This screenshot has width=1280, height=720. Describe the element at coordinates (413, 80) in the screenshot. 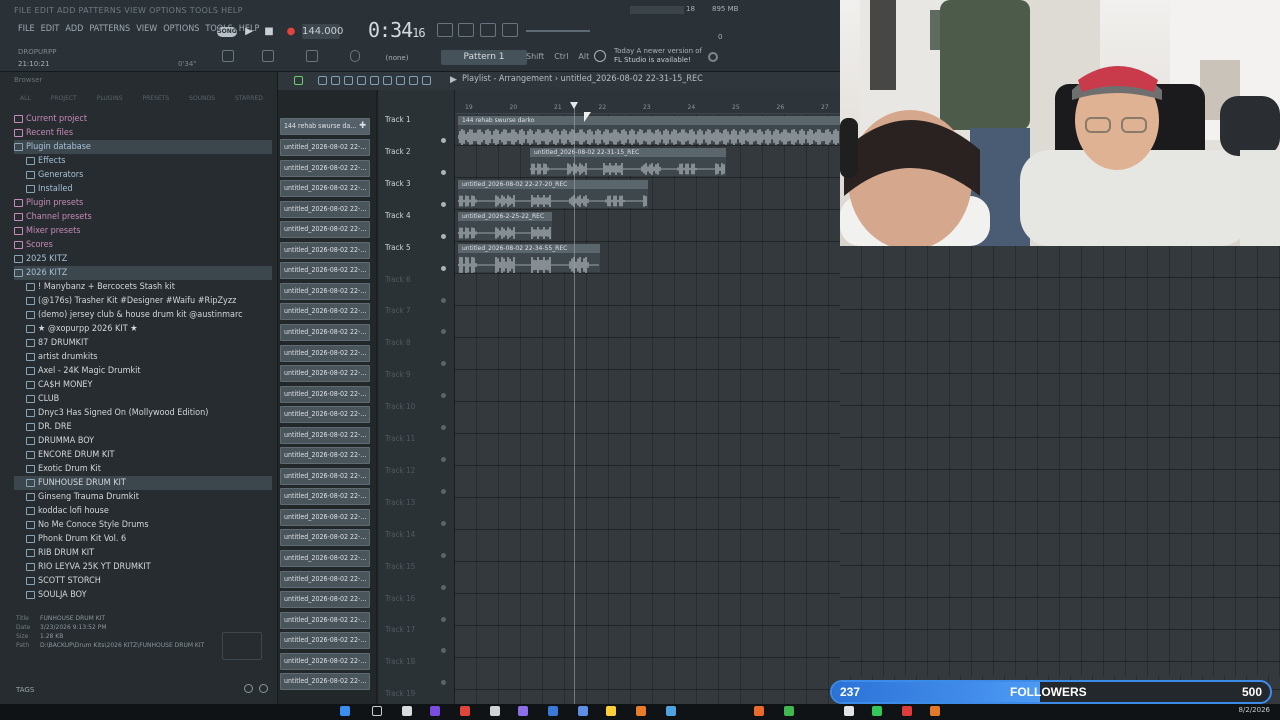

I see `zoom-tool-icon` at that location.